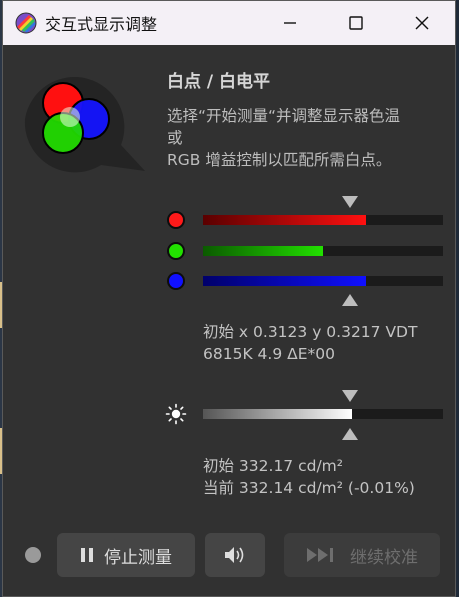 Image resolution: width=459 pixels, height=597 pixels. I want to click on luminance-readout: 初始 332.17 cd/m² 当前 332.14 cd/m² (-0.01%), so click(309, 477).